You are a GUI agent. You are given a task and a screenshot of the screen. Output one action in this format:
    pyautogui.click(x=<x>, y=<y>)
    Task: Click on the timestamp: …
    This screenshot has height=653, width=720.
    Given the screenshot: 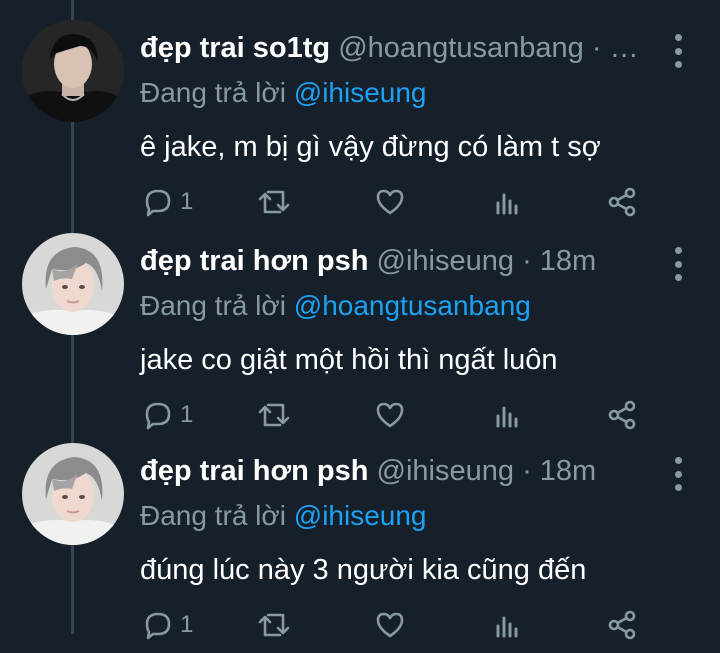 What is the action you would take?
    pyautogui.click(x=624, y=48)
    